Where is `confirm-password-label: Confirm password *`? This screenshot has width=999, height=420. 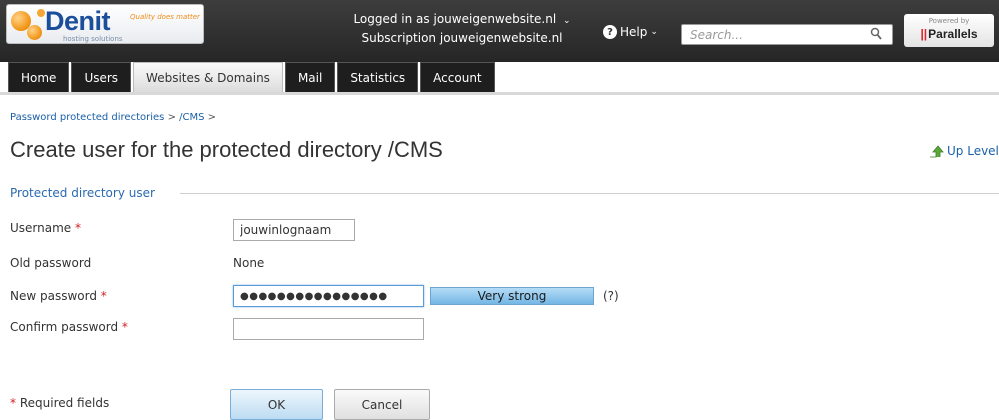
confirm-password-label: Confirm password * is located at coordinates (69, 327).